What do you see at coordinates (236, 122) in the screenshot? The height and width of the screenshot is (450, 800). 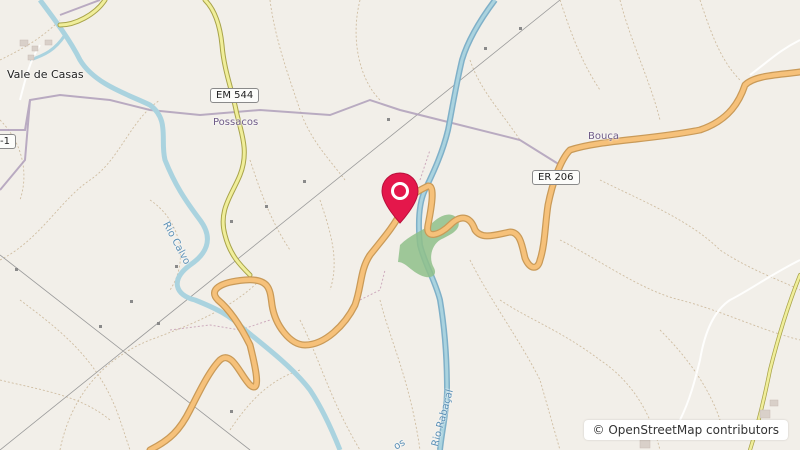 I see `place-label-possacos: Possacos` at bounding box center [236, 122].